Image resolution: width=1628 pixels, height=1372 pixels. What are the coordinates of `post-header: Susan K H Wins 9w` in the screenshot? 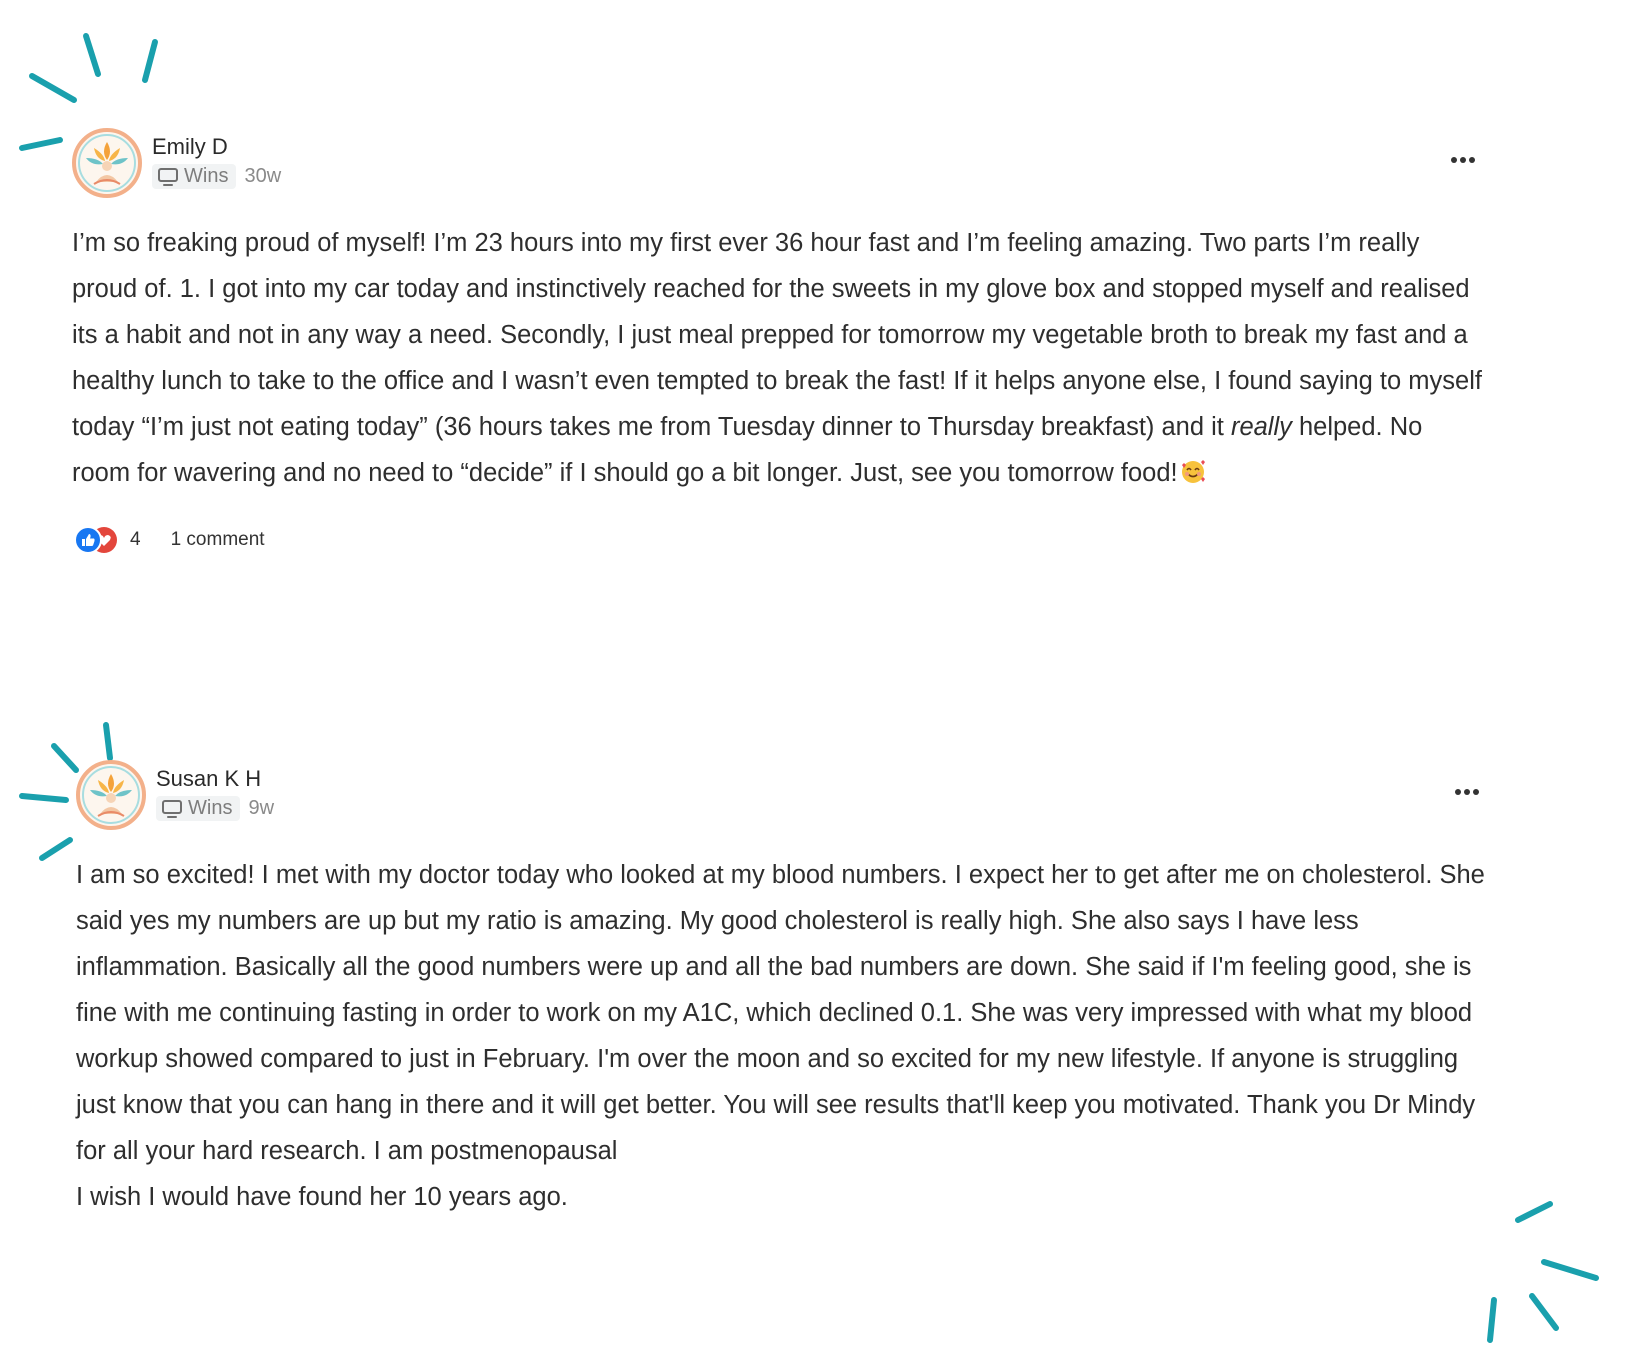 It's located at (821, 796).